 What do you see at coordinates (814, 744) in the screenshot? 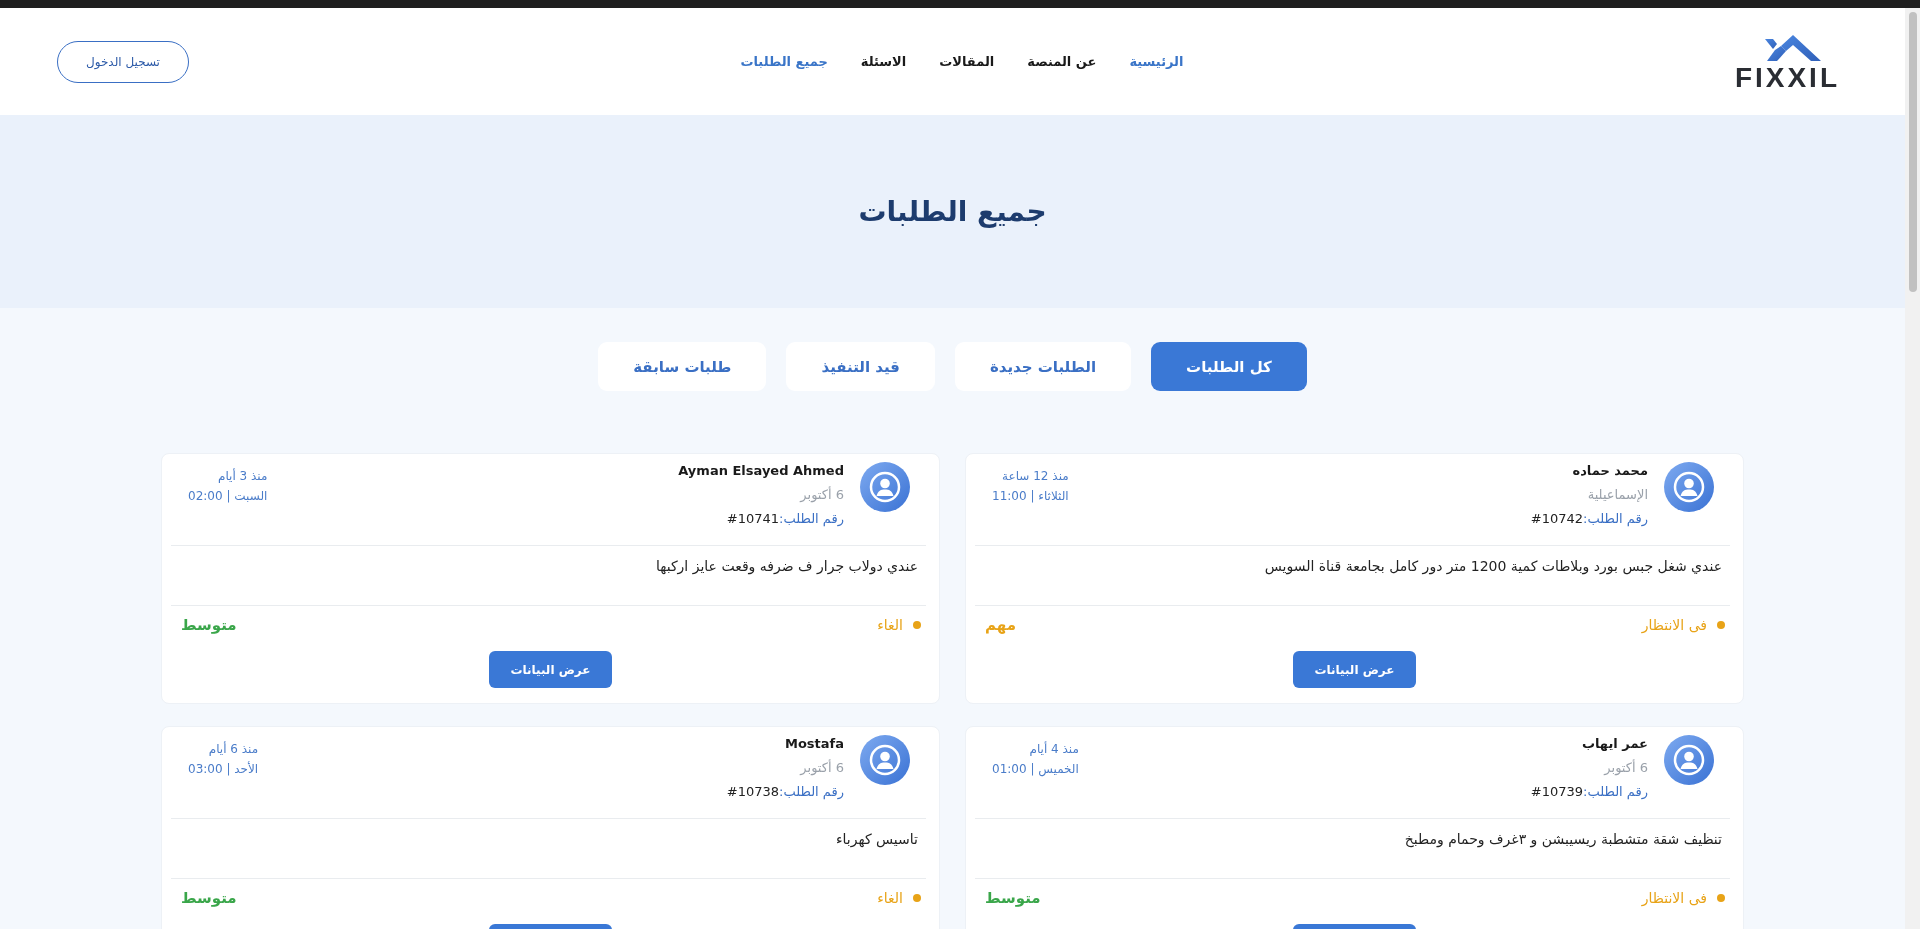
I see `customer-name: Mostafa` at bounding box center [814, 744].